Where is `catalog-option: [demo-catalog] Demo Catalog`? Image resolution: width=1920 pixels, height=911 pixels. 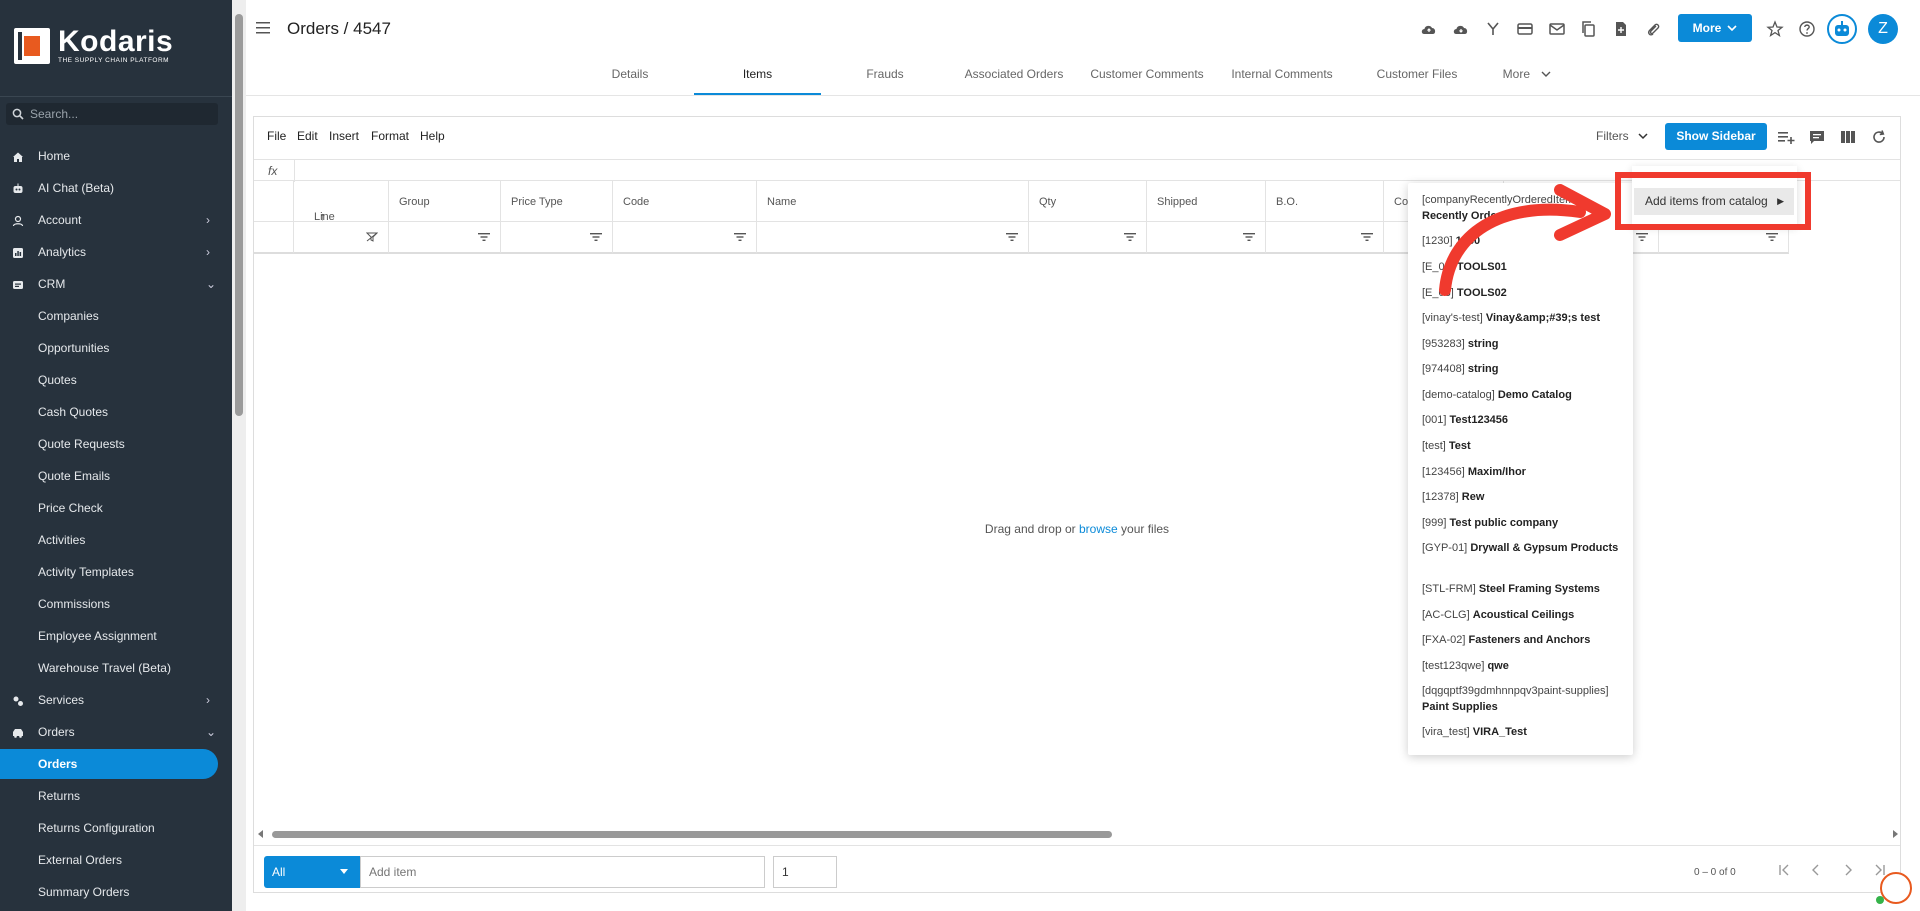
catalog-option: [demo-catalog] Demo Catalog is located at coordinates (1522, 395).